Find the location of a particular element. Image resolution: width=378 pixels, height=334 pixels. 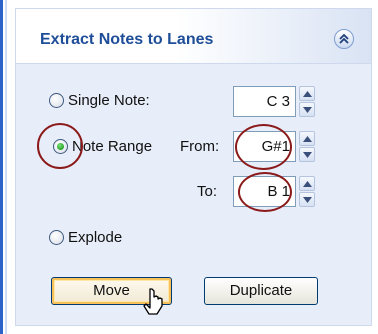

to-down-button is located at coordinates (307, 199).